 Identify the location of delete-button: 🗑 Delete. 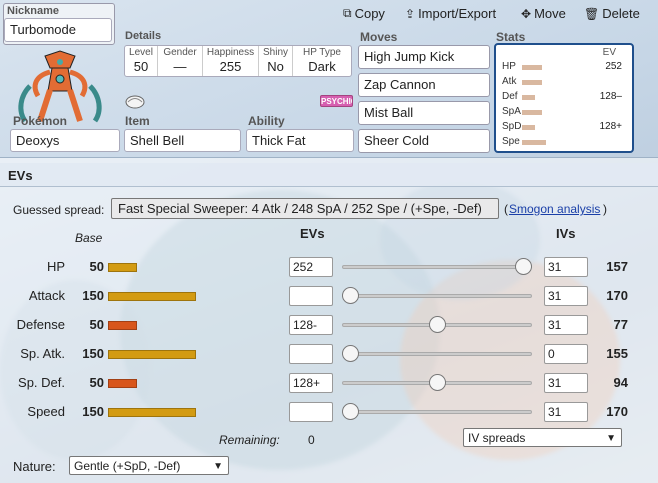
(612, 13).